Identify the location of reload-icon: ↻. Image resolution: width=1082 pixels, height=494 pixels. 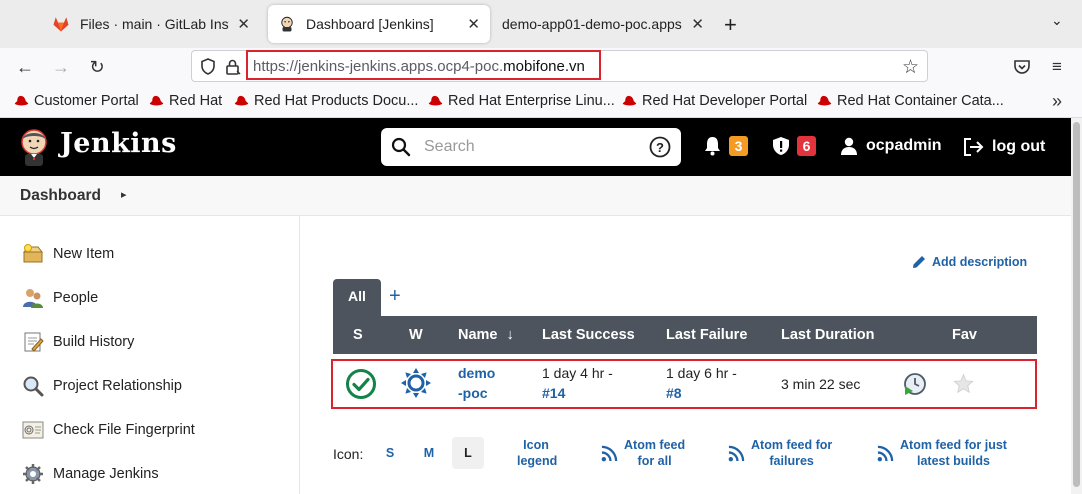
(97, 67).